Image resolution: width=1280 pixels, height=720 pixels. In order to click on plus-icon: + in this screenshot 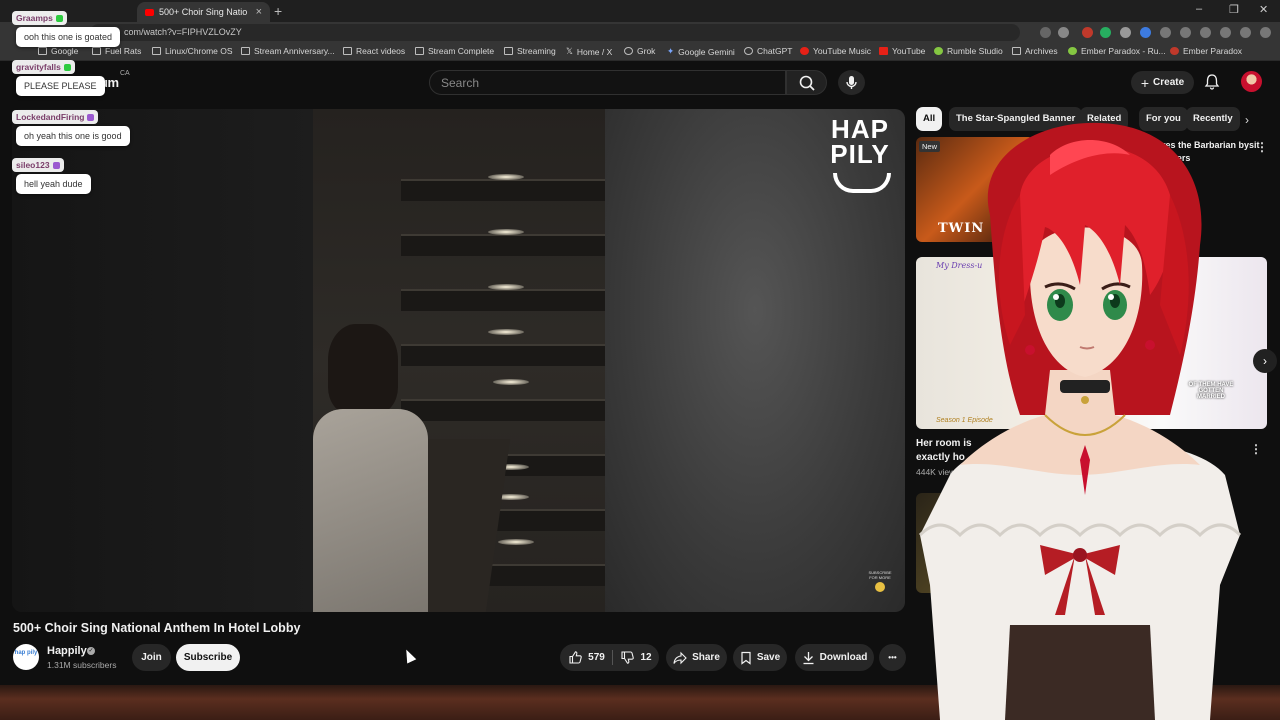, I will do `click(1145, 82)`.